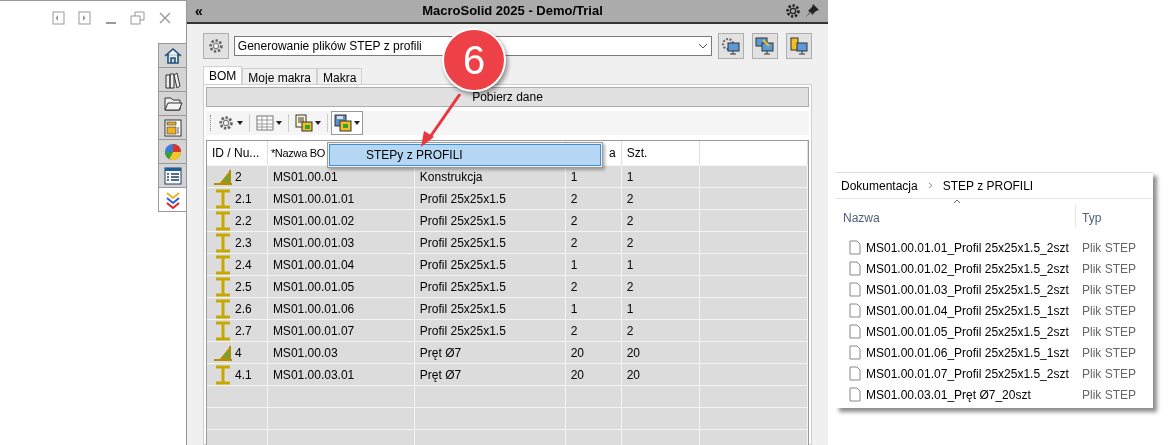 This screenshot has width=1168, height=445. What do you see at coordinates (967, 352) in the screenshot?
I see `file-name: MS01.00.01.06_Profil 25x25x1.5_1szt` at bounding box center [967, 352].